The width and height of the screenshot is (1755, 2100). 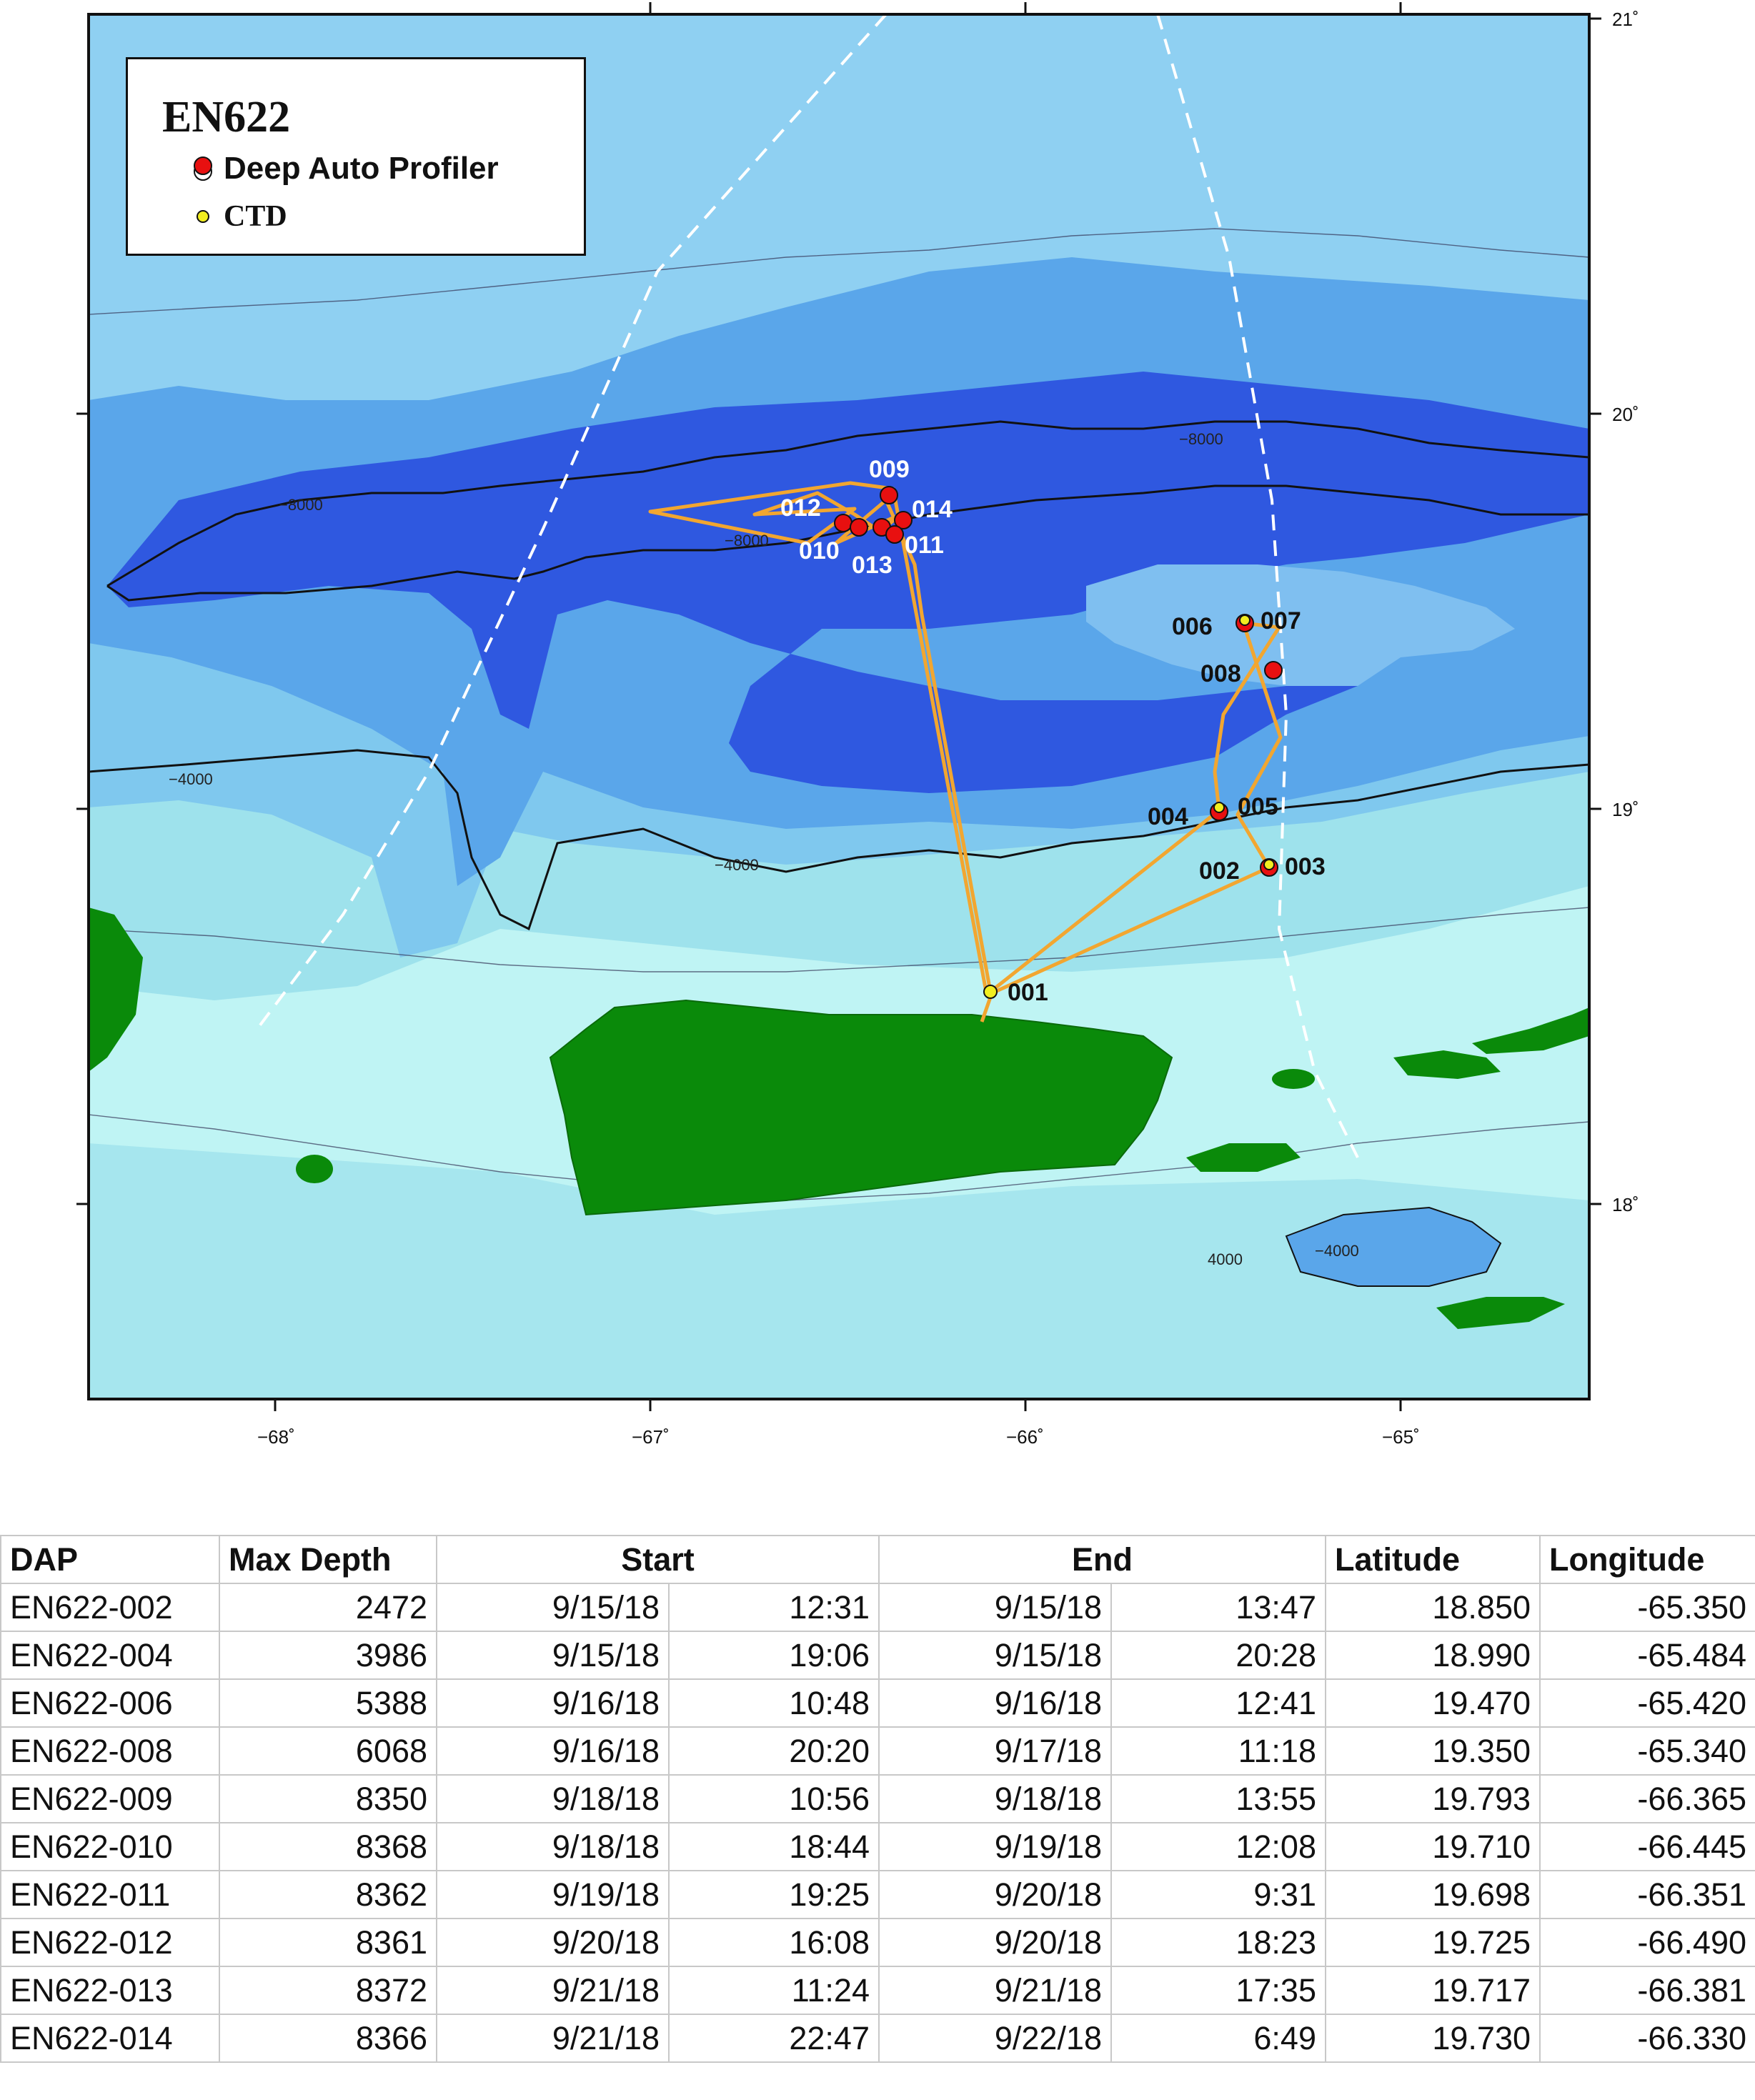 I want to click on station-label-009: 009, so click(x=890, y=470).